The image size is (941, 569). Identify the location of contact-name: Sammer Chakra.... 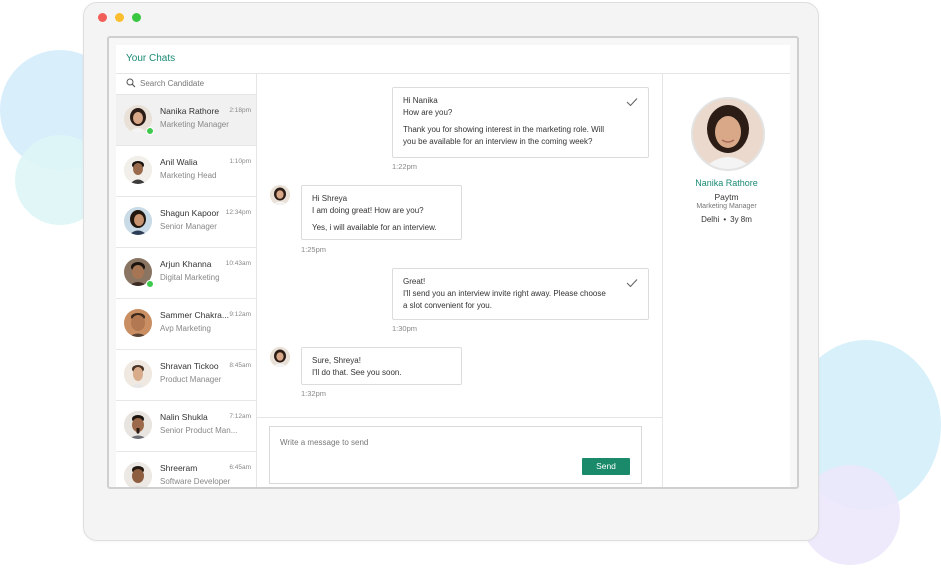
(194, 315).